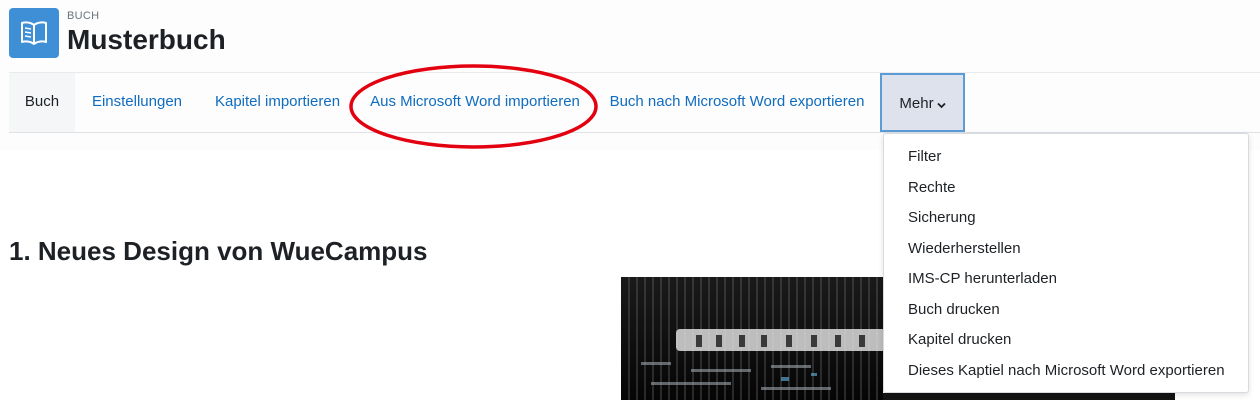 Image resolution: width=1260 pixels, height=400 pixels. Describe the element at coordinates (916, 103) in the screenshot. I see `tab-mehr-label: Mehr` at that location.